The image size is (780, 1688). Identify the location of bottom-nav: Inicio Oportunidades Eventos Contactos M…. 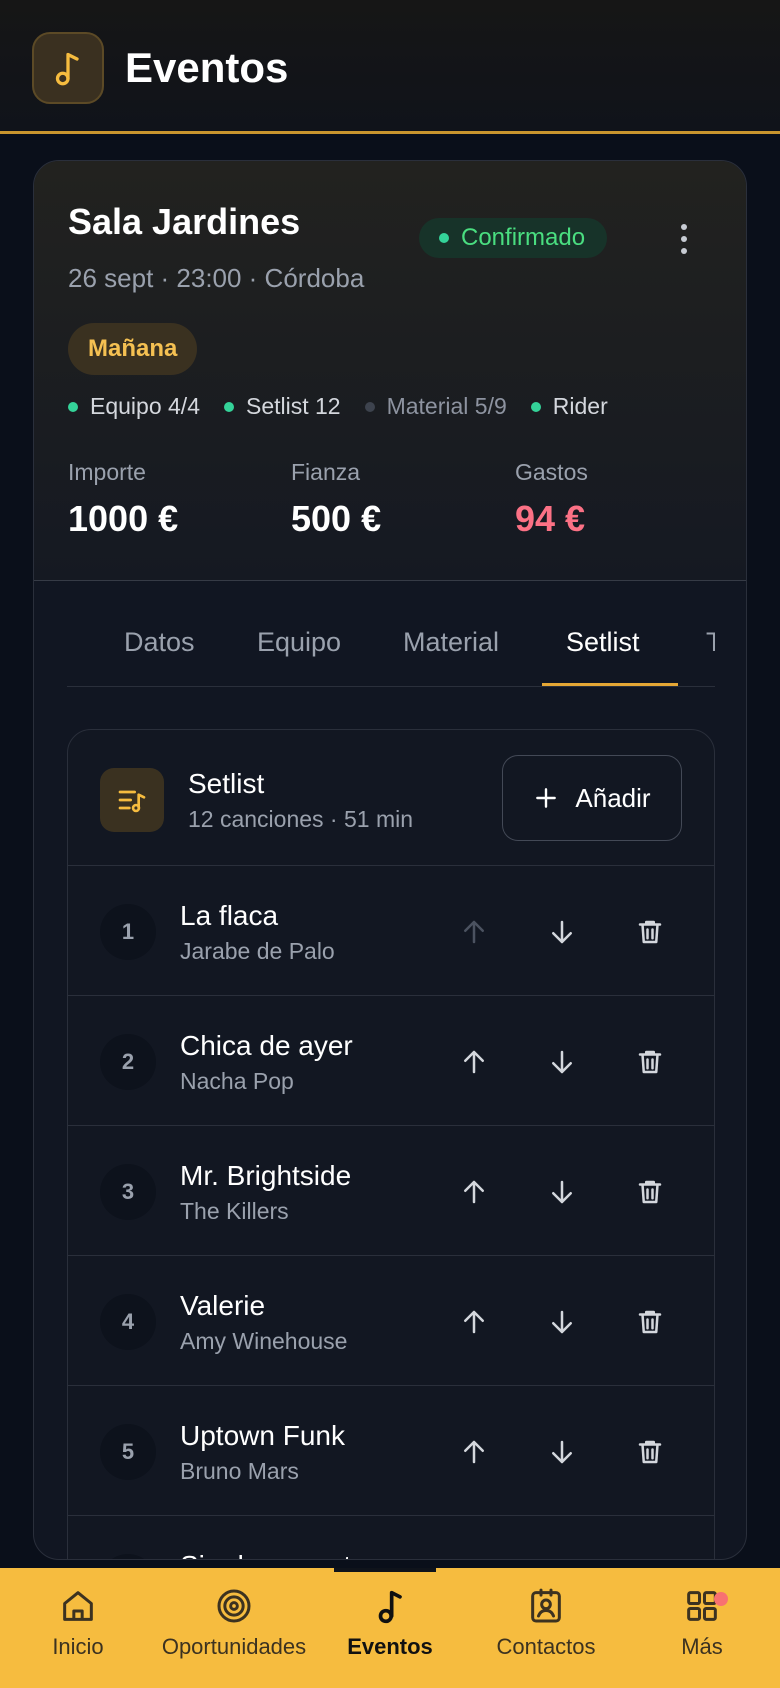
(390, 1628).